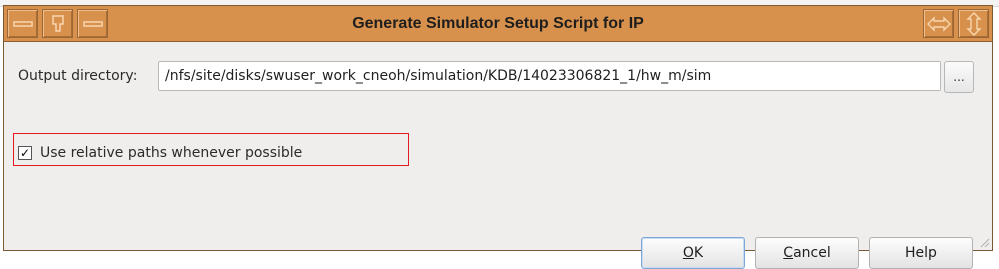  What do you see at coordinates (788, 253) in the screenshot?
I see `cancel-mnemonic: C` at bounding box center [788, 253].